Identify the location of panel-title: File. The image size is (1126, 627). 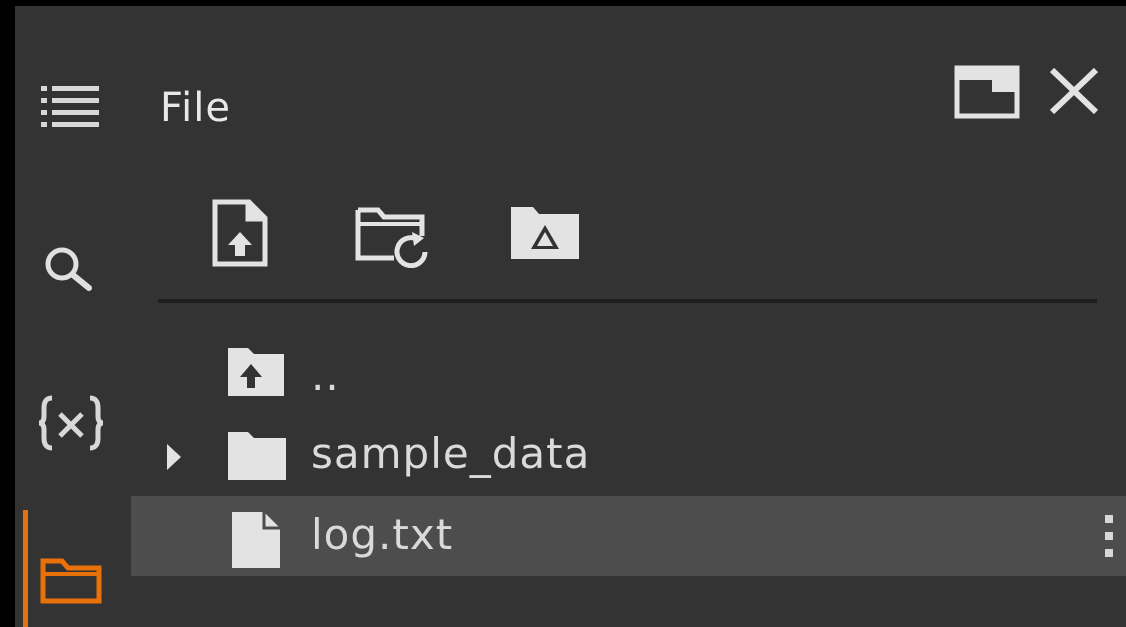
(195, 108).